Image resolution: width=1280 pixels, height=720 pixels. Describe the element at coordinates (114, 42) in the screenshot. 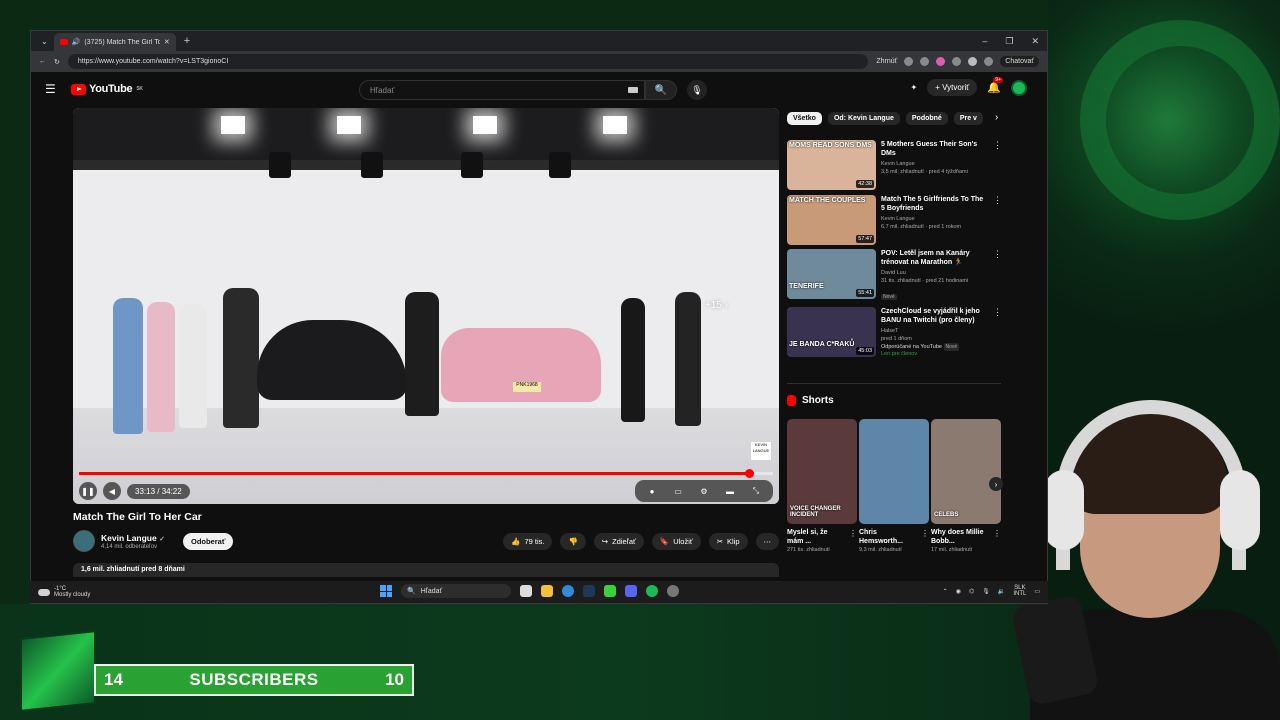

I see `browser-tab: 🔊 (3725) Match The Girl To Her ✕` at that location.